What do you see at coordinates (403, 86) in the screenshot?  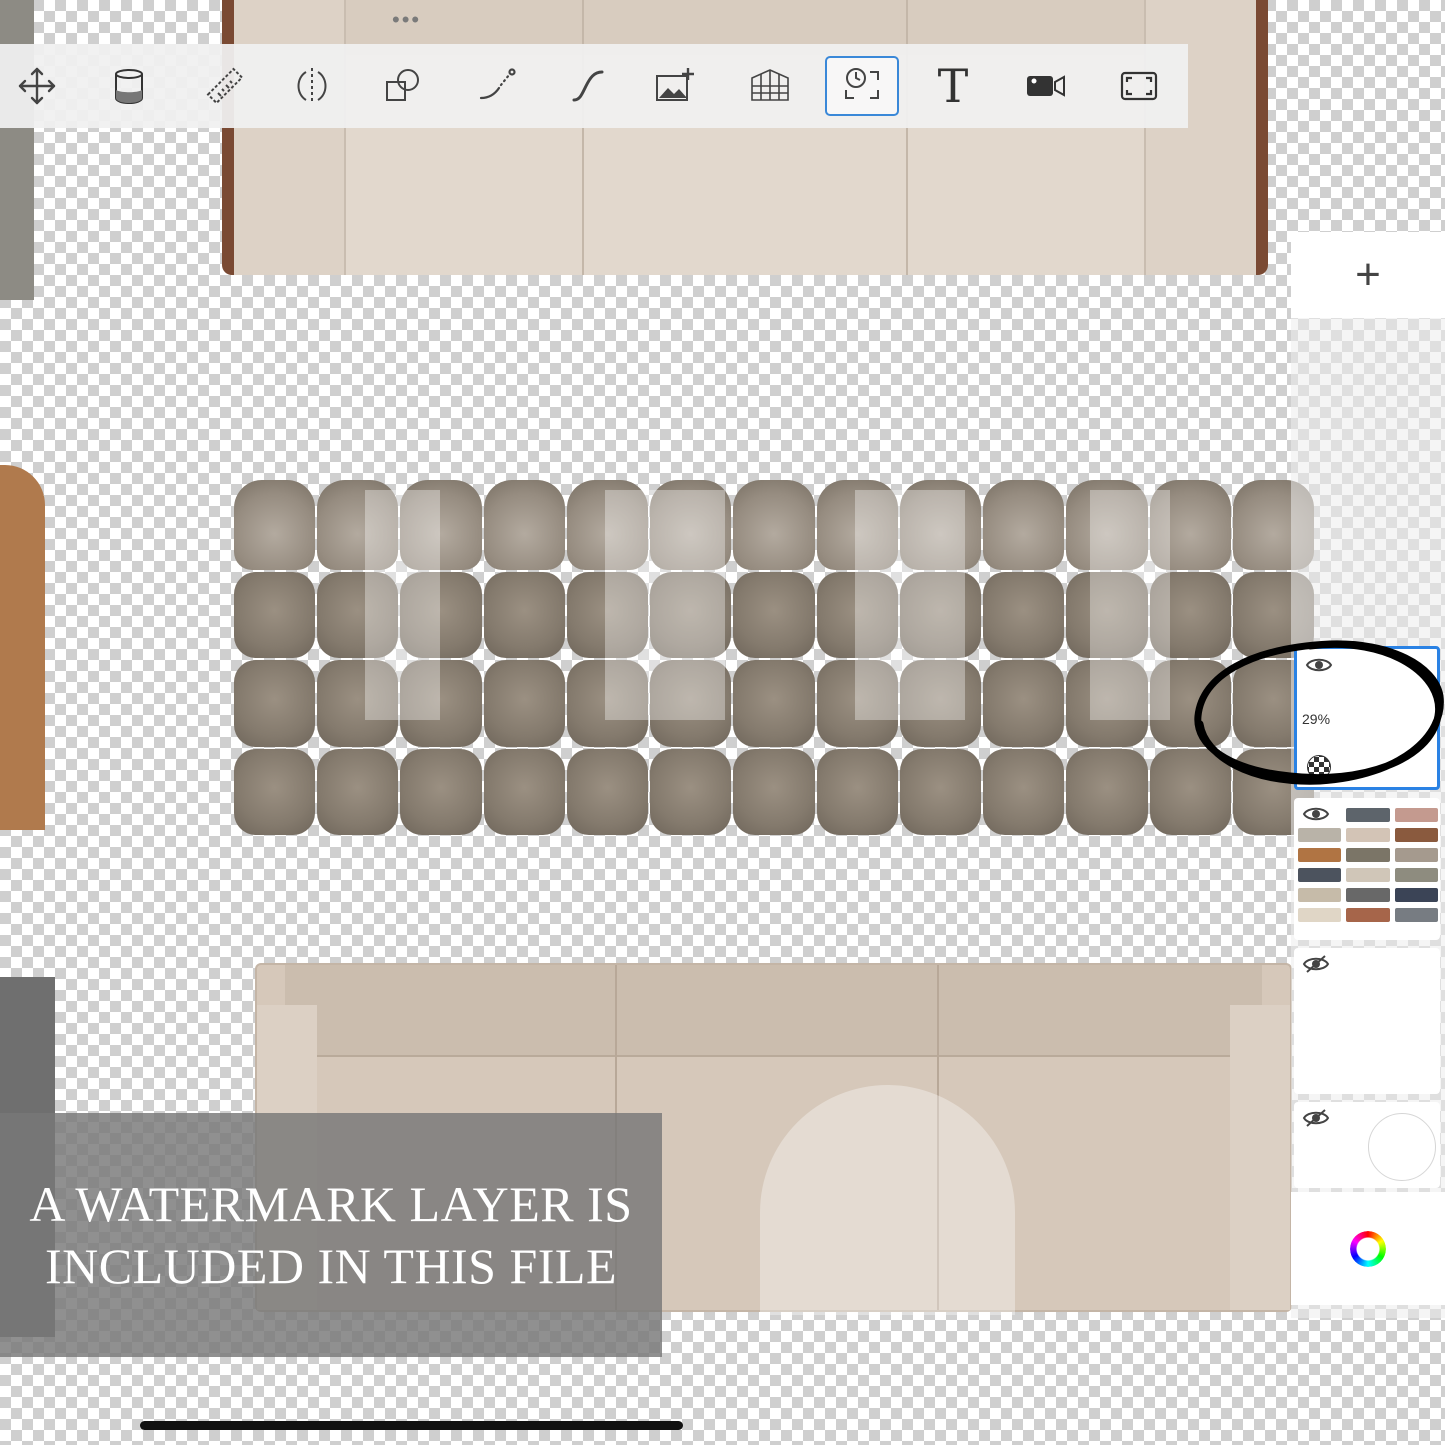 I see `shapes-icon` at bounding box center [403, 86].